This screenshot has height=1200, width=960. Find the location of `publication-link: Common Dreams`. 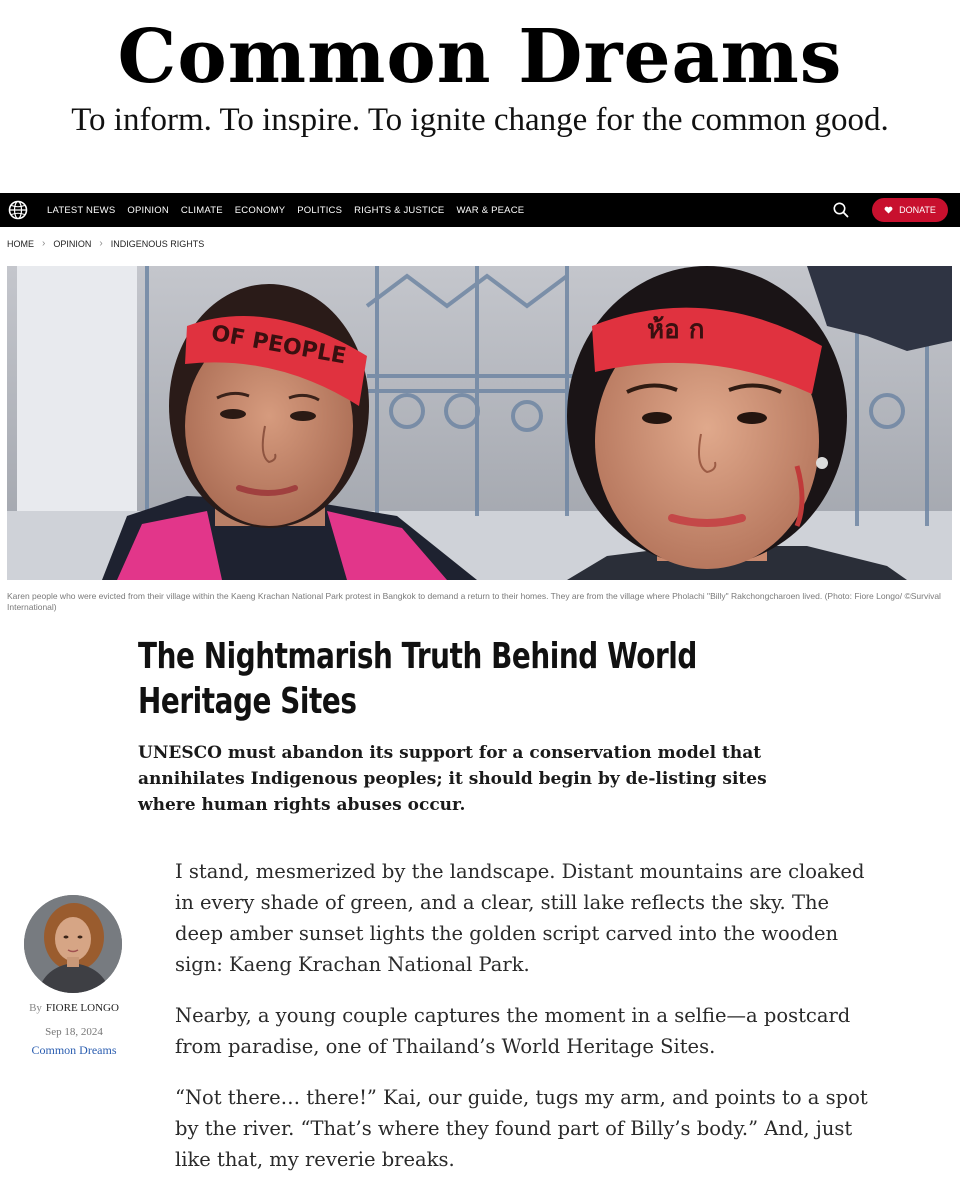

publication-link: Common Dreams is located at coordinates (74, 1050).